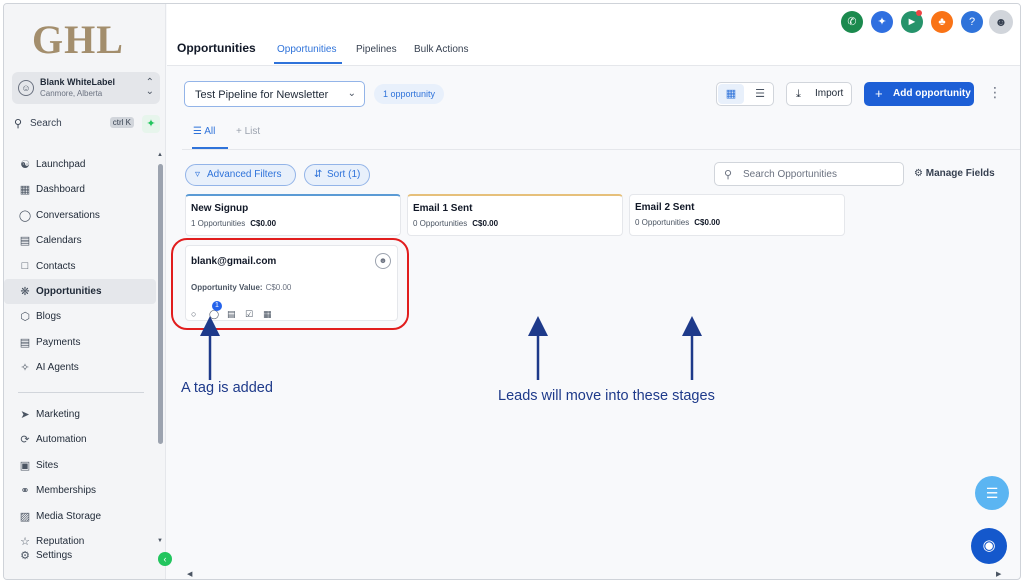 The width and height of the screenshot is (1024, 583). What do you see at coordinates (149, 87) in the screenshot?
I see `chevron-updown-icon: ⌃ ⌄` at bounding box center [149, 87].